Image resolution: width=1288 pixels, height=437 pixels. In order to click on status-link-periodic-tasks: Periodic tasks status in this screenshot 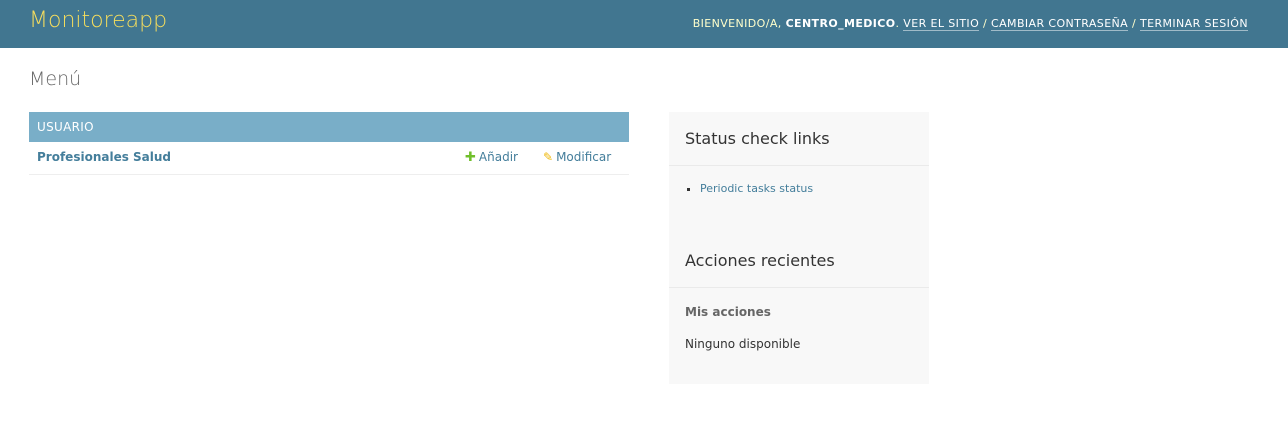, I will do `click(806, 188)`.